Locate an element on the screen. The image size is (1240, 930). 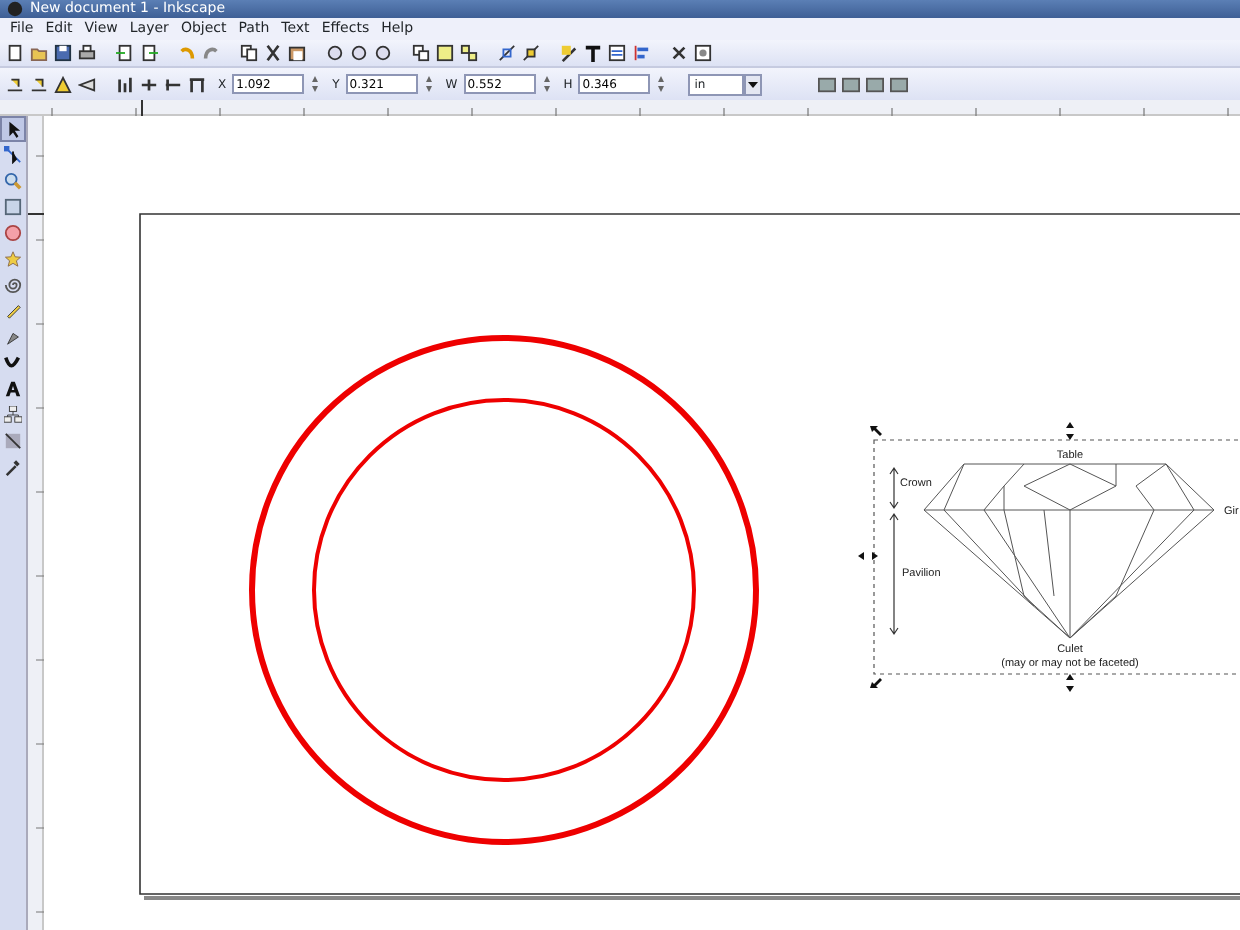
ellipse-tool-icon is located at coordinates (13, 233).